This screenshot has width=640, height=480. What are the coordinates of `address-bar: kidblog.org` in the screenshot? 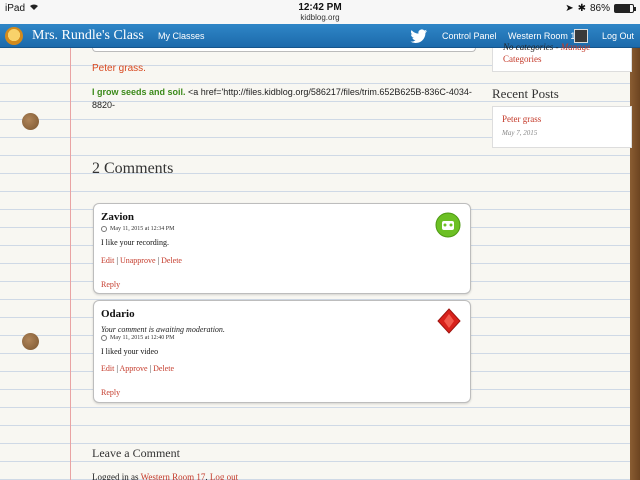 It's located at (320, 17).